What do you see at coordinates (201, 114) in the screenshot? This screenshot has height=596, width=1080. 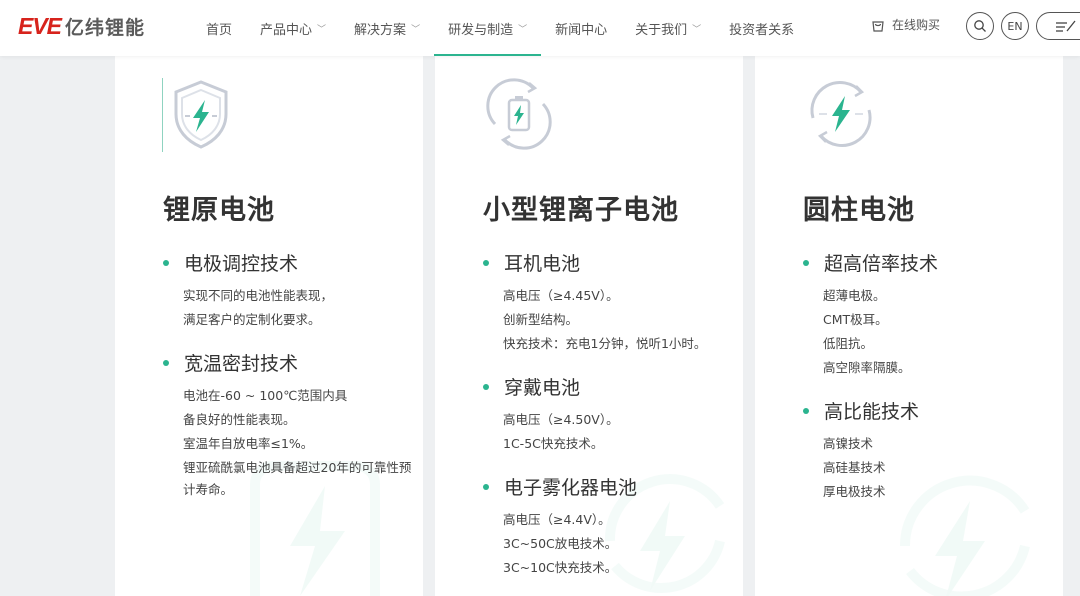 I see `shield-bolt-icon` at bounding box center [201, 114].